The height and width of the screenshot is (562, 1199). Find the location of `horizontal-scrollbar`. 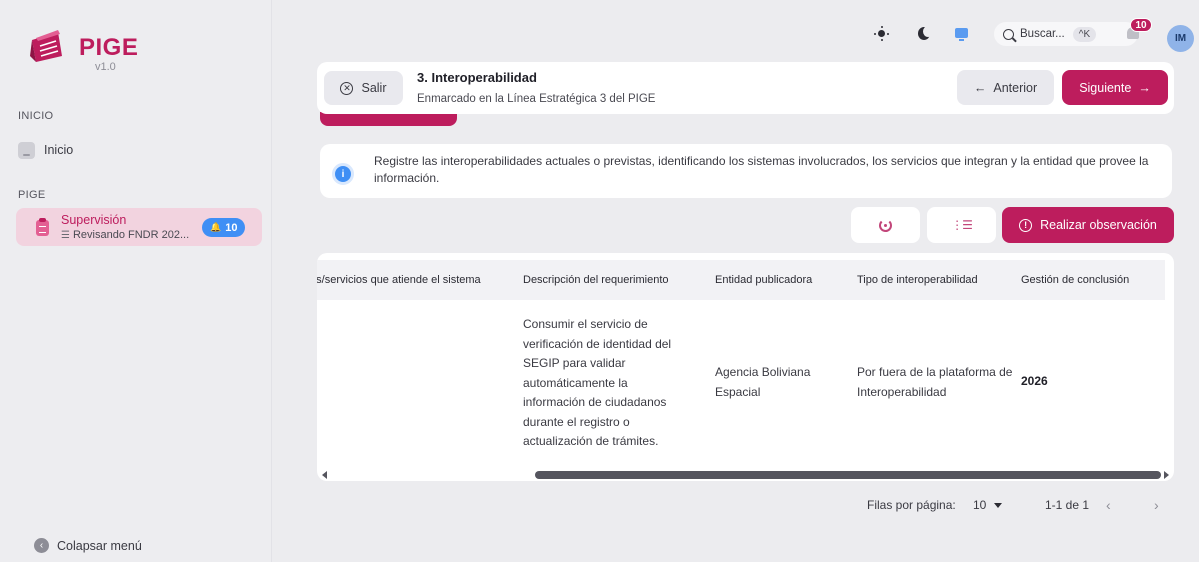

horizontal-scrollbar is located at coordinates (848, 475).